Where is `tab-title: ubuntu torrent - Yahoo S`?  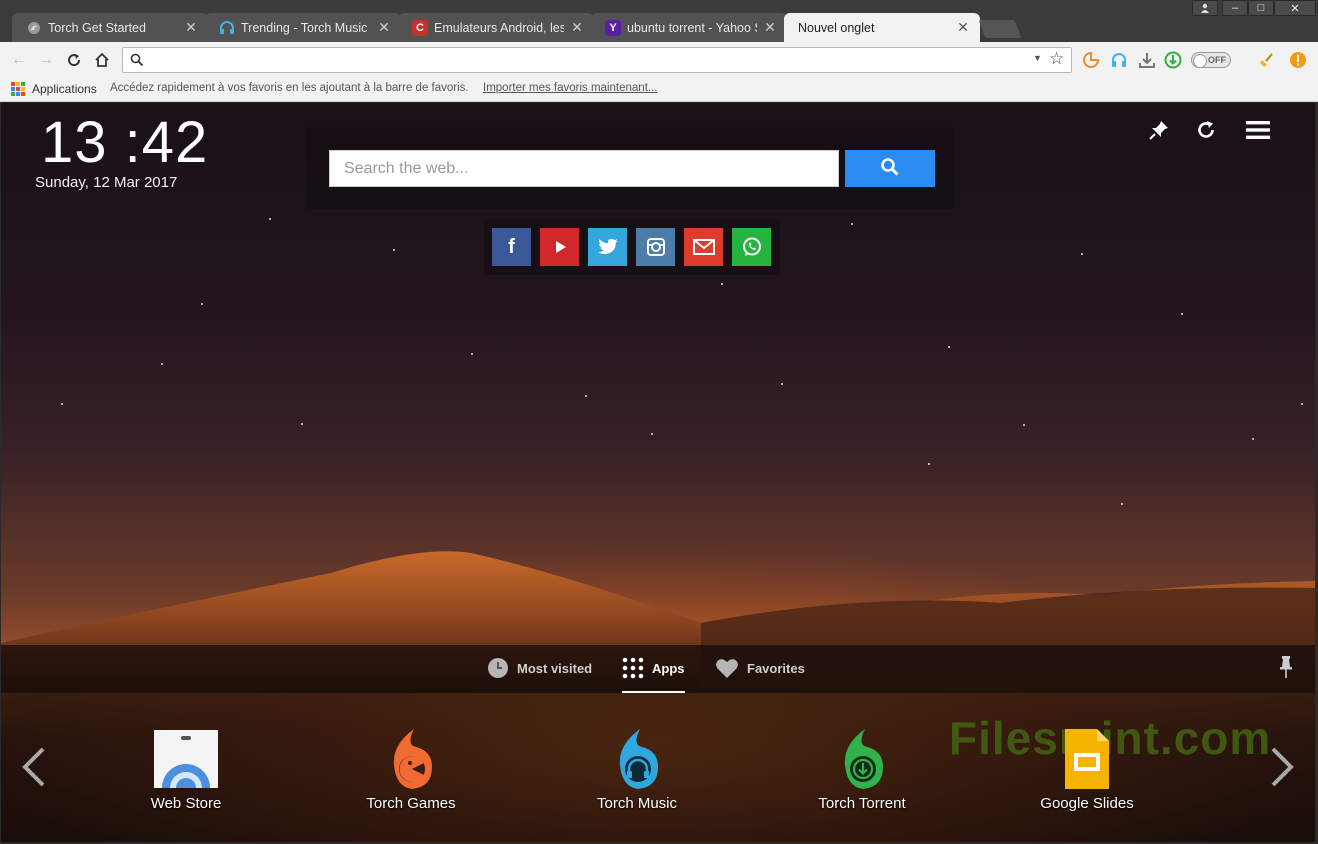 tab-title: ubuntu torrent - Yahoo S is located at coordinates (692, 27).